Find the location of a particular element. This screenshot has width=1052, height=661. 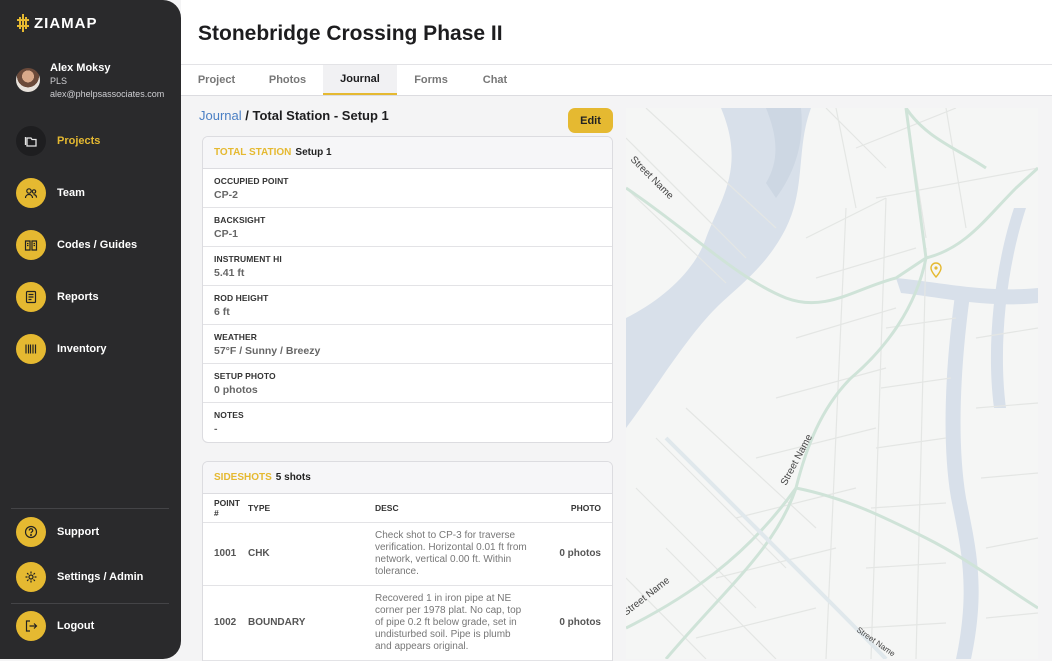

sidebar-item-label: Settings / Admin is located at coordinates (100, 577).